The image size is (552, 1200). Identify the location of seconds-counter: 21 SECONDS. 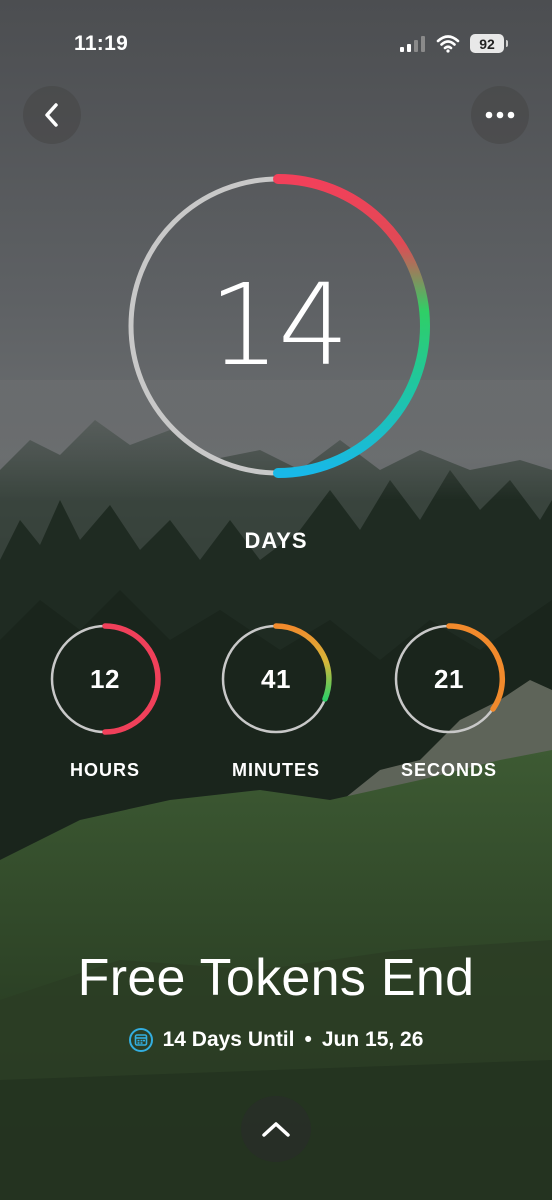
(449, 701).